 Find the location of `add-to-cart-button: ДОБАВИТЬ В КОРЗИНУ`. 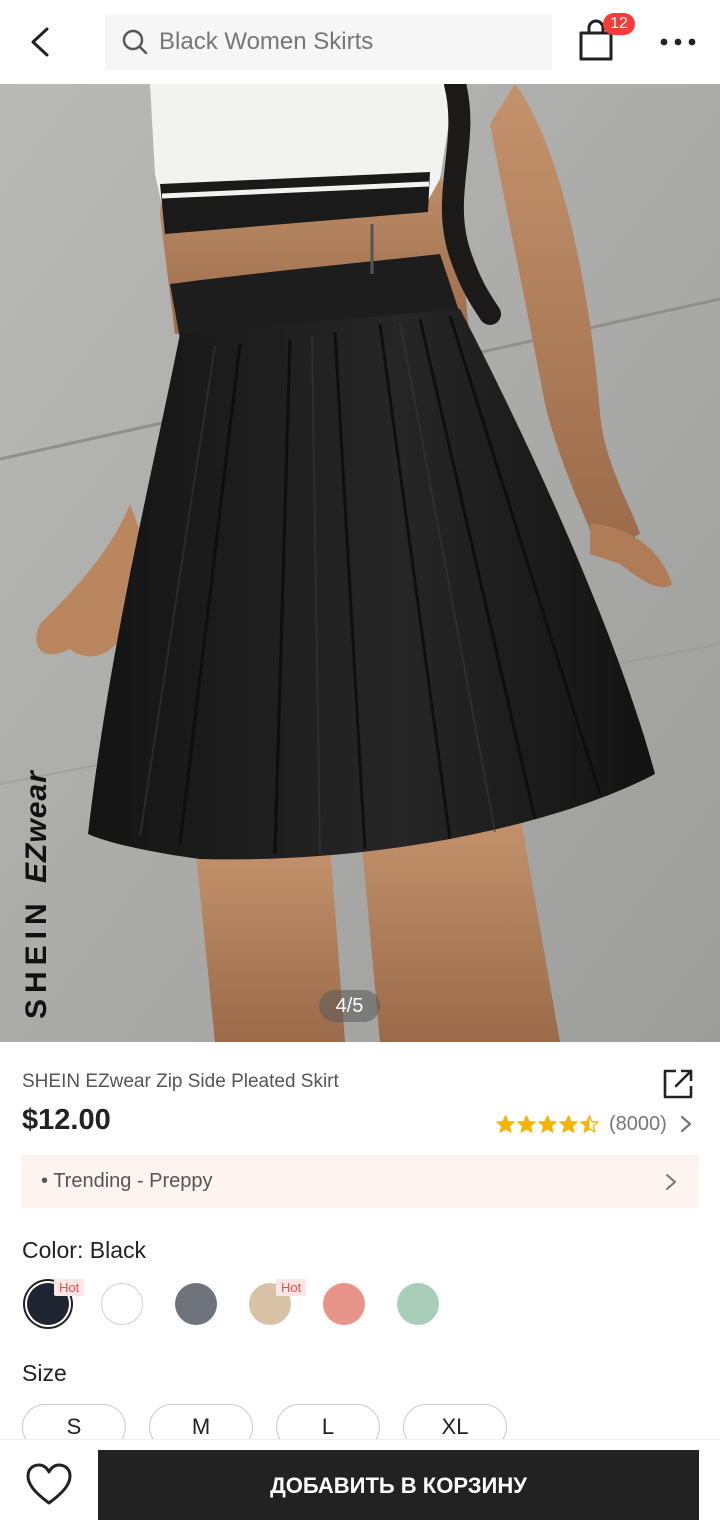

add-to-cart-button: ДОБАВИТЬ В КОРЗИНУ is located at coordinates (398, 1485).